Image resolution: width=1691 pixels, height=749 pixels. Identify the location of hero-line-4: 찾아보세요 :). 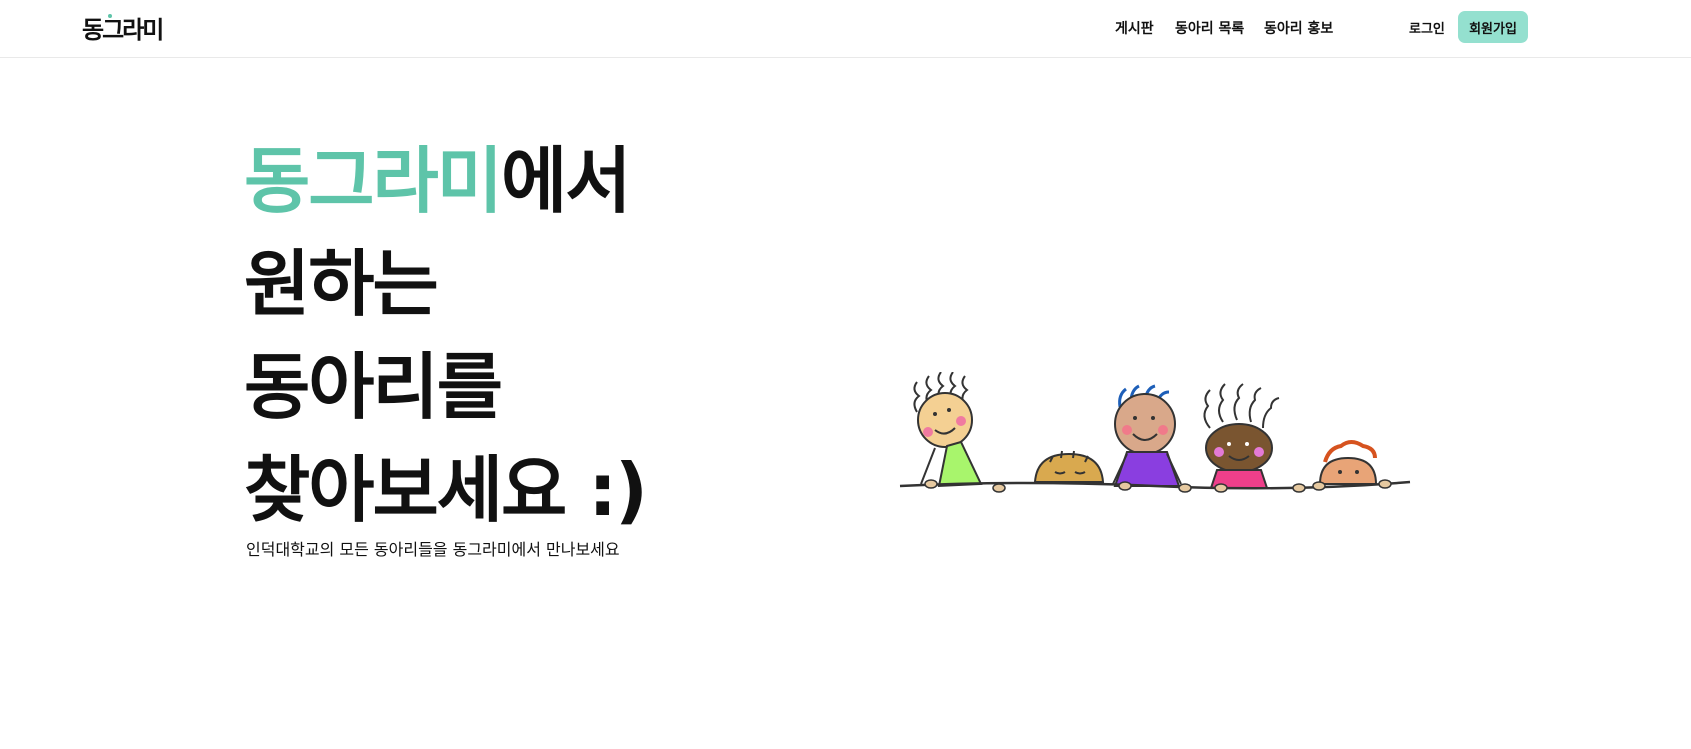
(446, 490).